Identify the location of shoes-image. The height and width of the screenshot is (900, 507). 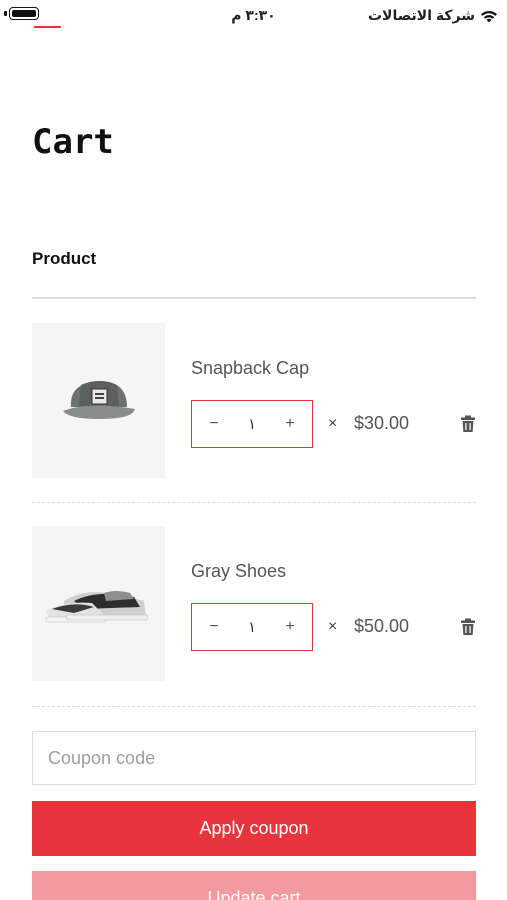
(96, 606).